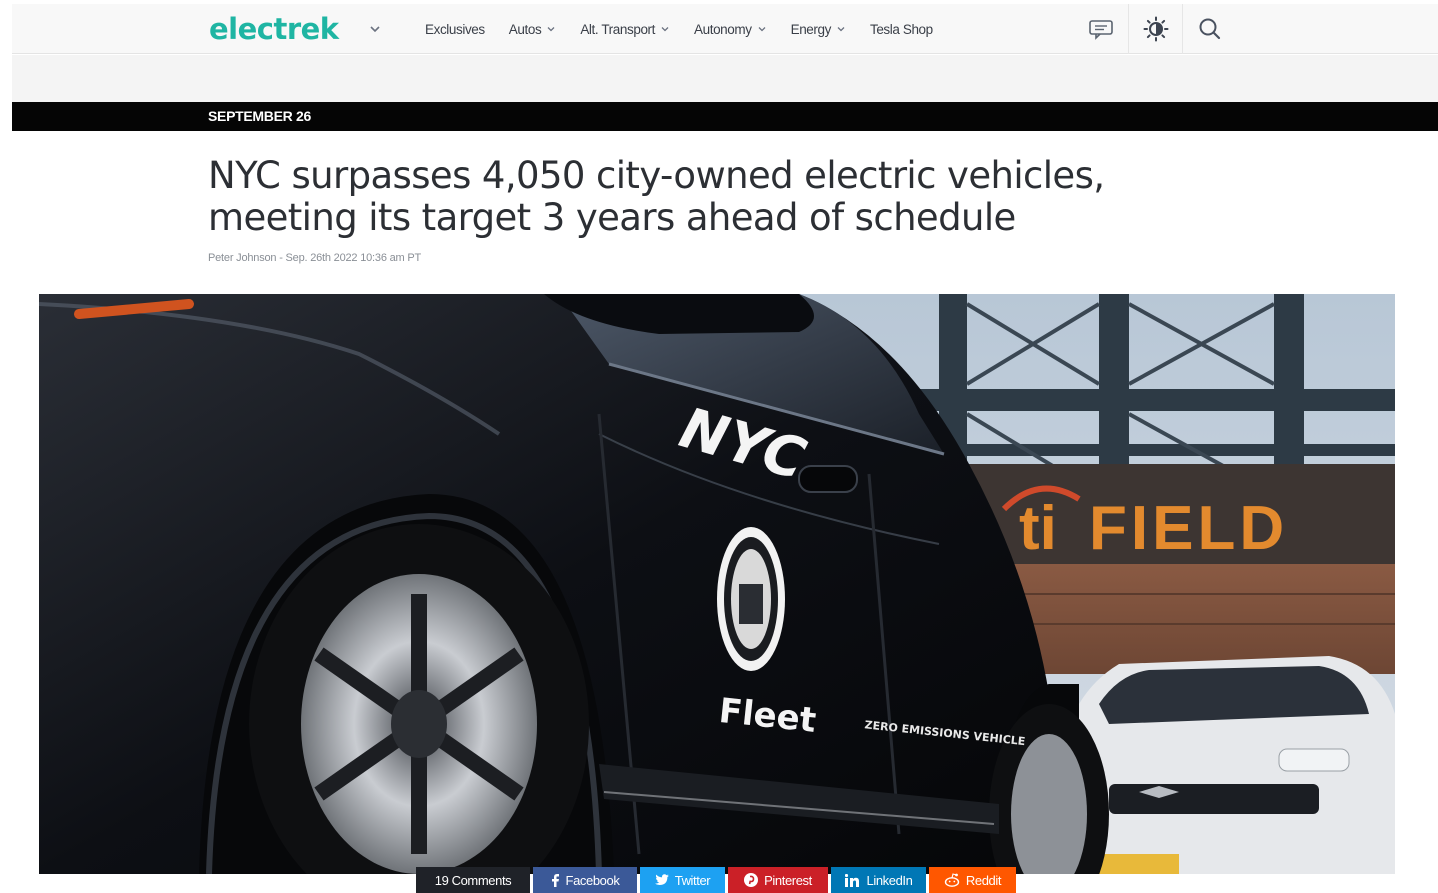 This screenshot has width=1438, height=893. Describe the element at coordinates (852, 880) in the screenshot. I see `linkedin-icon` at that location.